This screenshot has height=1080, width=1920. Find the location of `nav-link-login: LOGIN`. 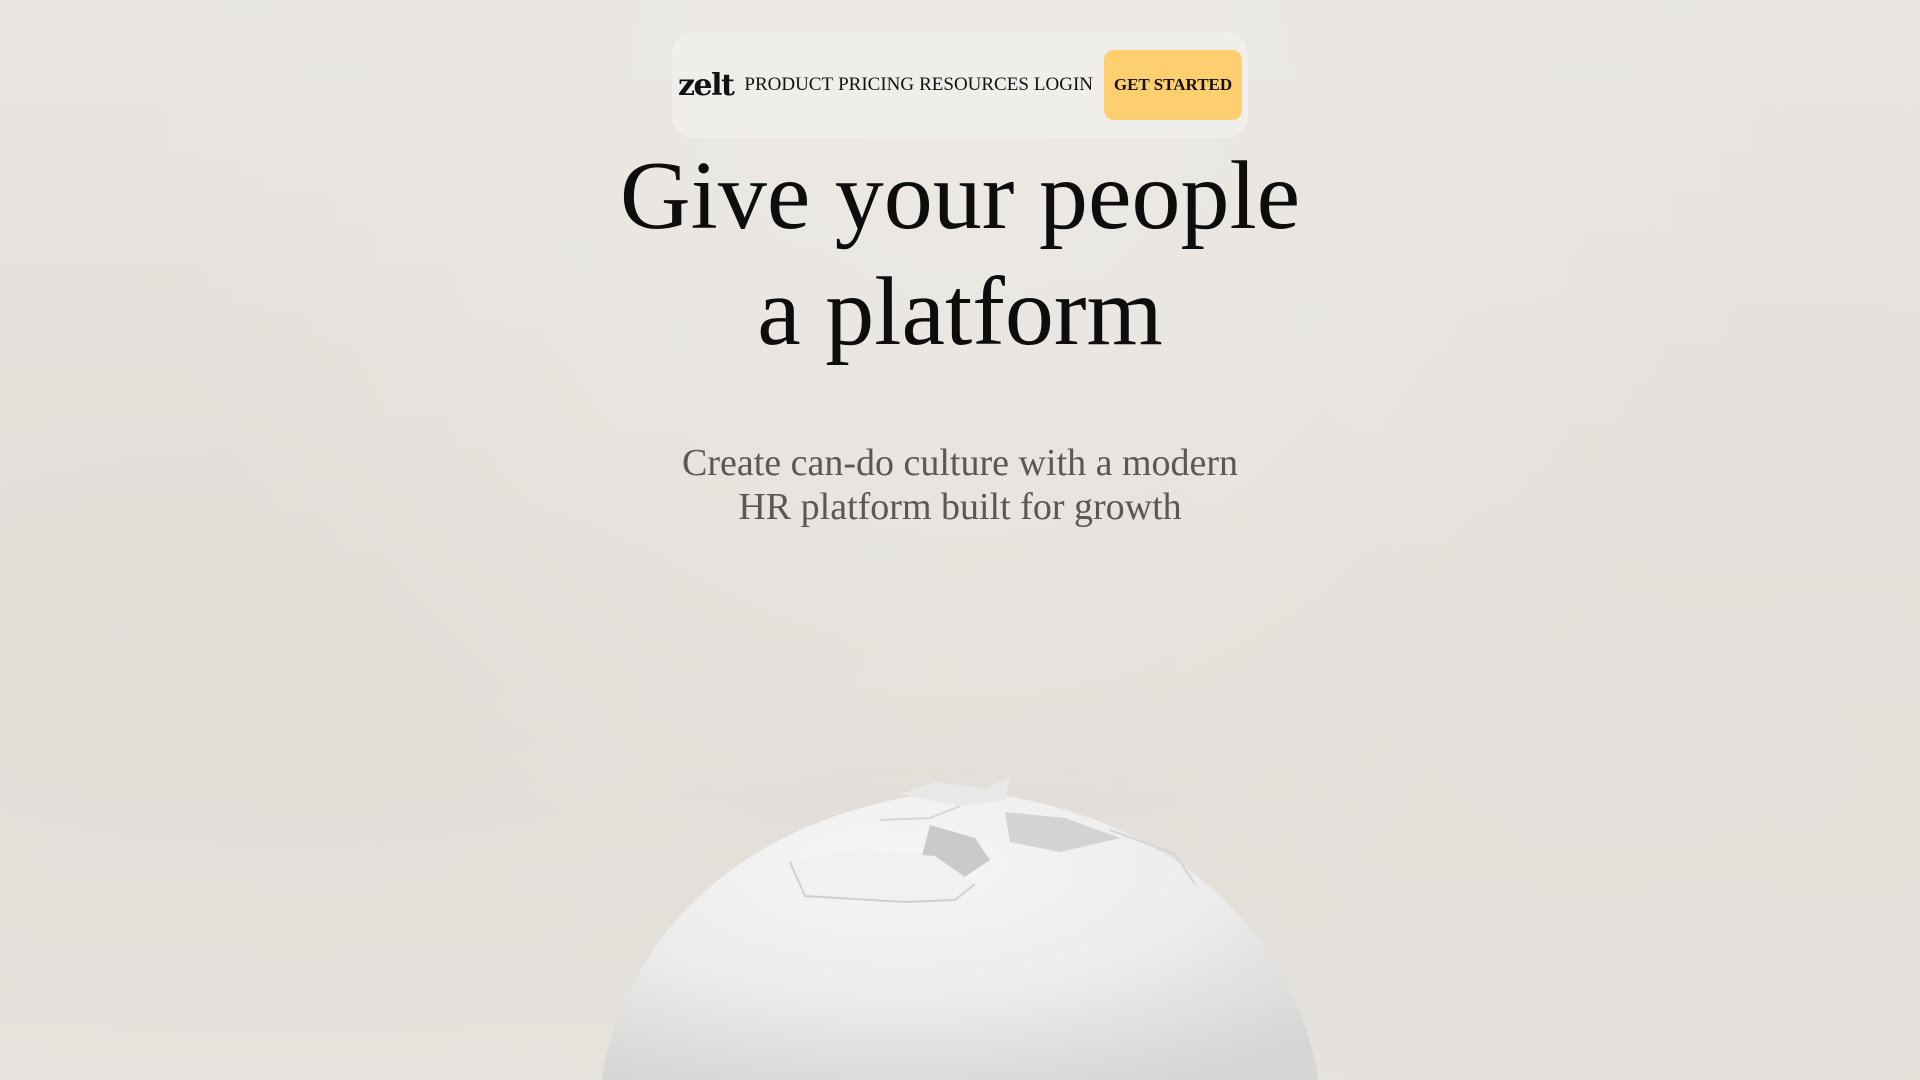

nav-link-login: LOGIN is located at coordinates (1063, 85).